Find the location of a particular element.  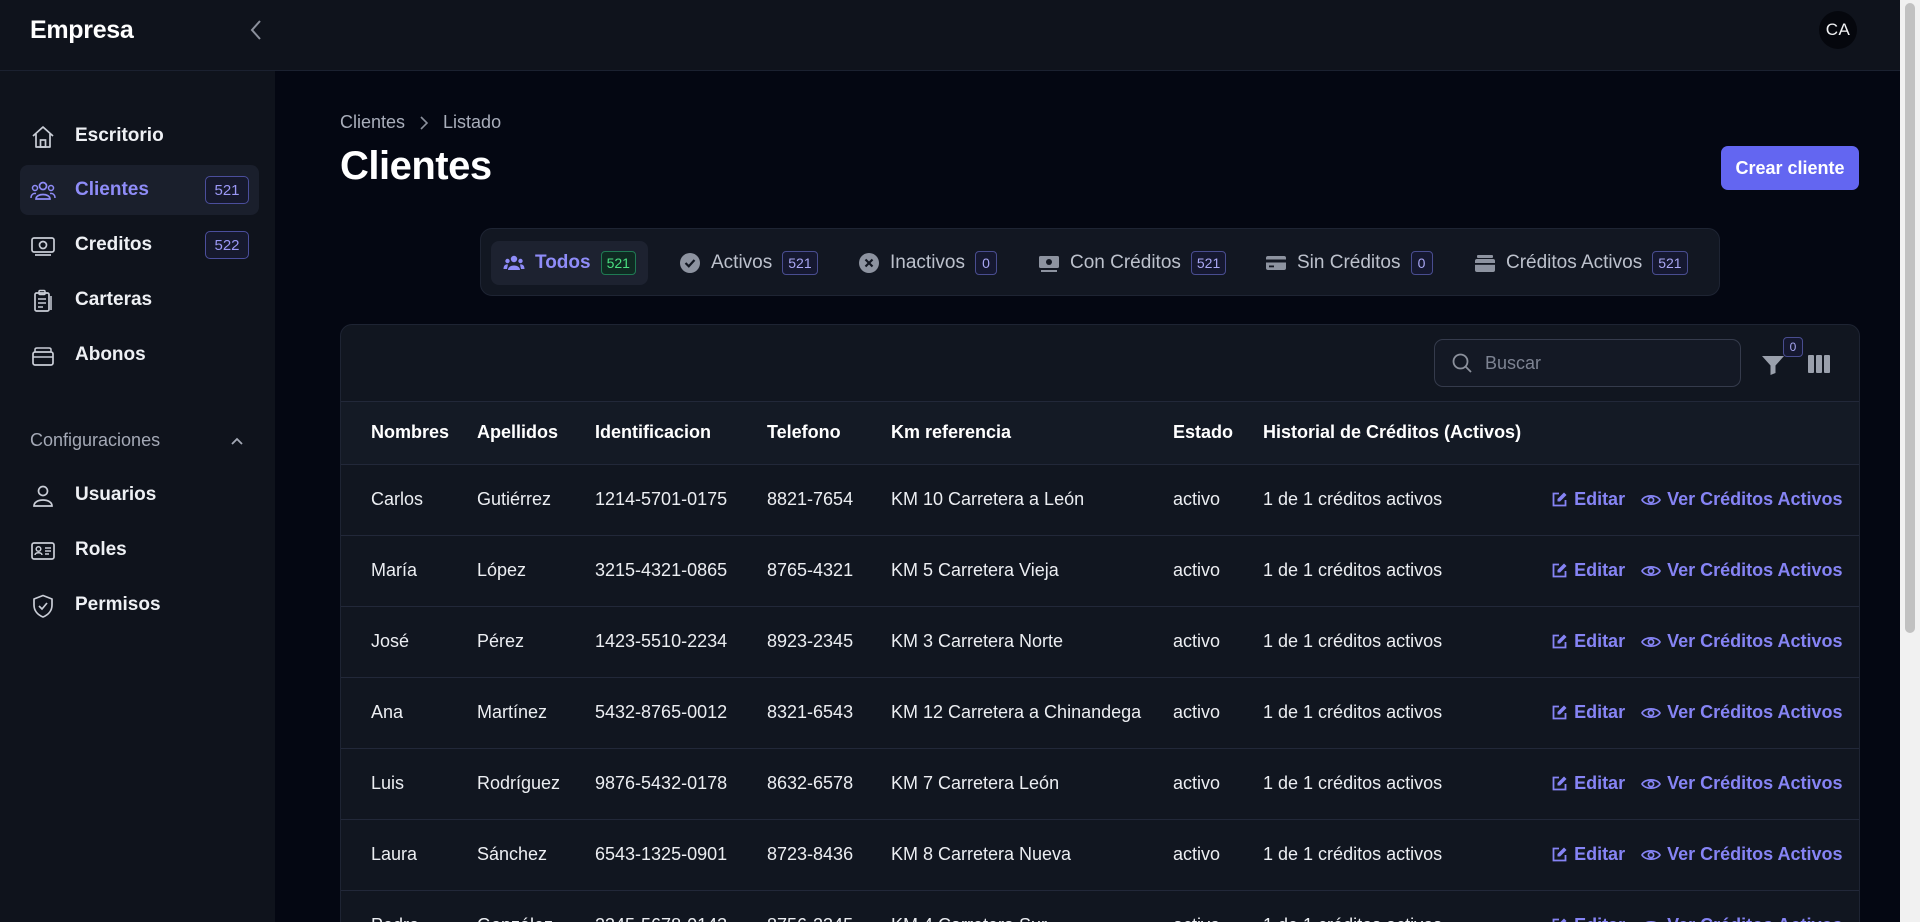

breadcrumb: Clientes Listado is located at coordinates (420, 122).